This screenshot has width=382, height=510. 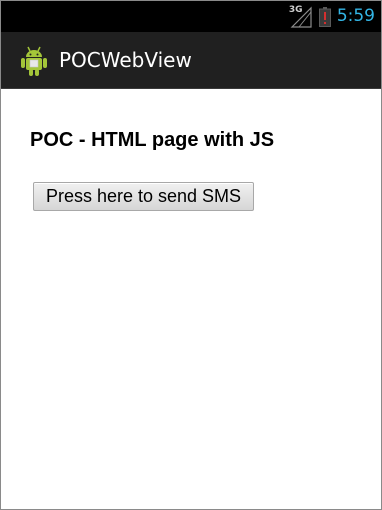 What do you see at coordinates (125, 60) in the screenshot?
I see `app-title: POCWebView` at bounding box center [125, 60].